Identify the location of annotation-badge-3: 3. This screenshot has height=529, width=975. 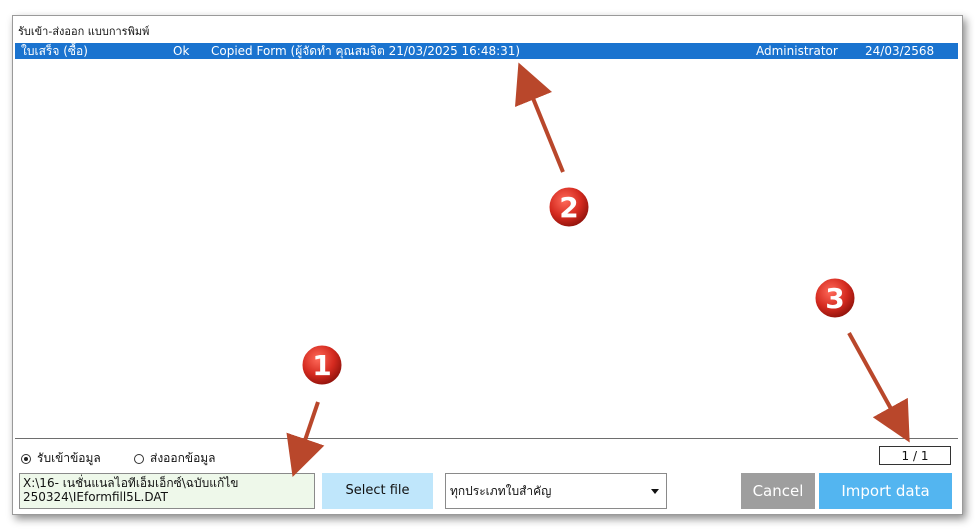
(835, 298).